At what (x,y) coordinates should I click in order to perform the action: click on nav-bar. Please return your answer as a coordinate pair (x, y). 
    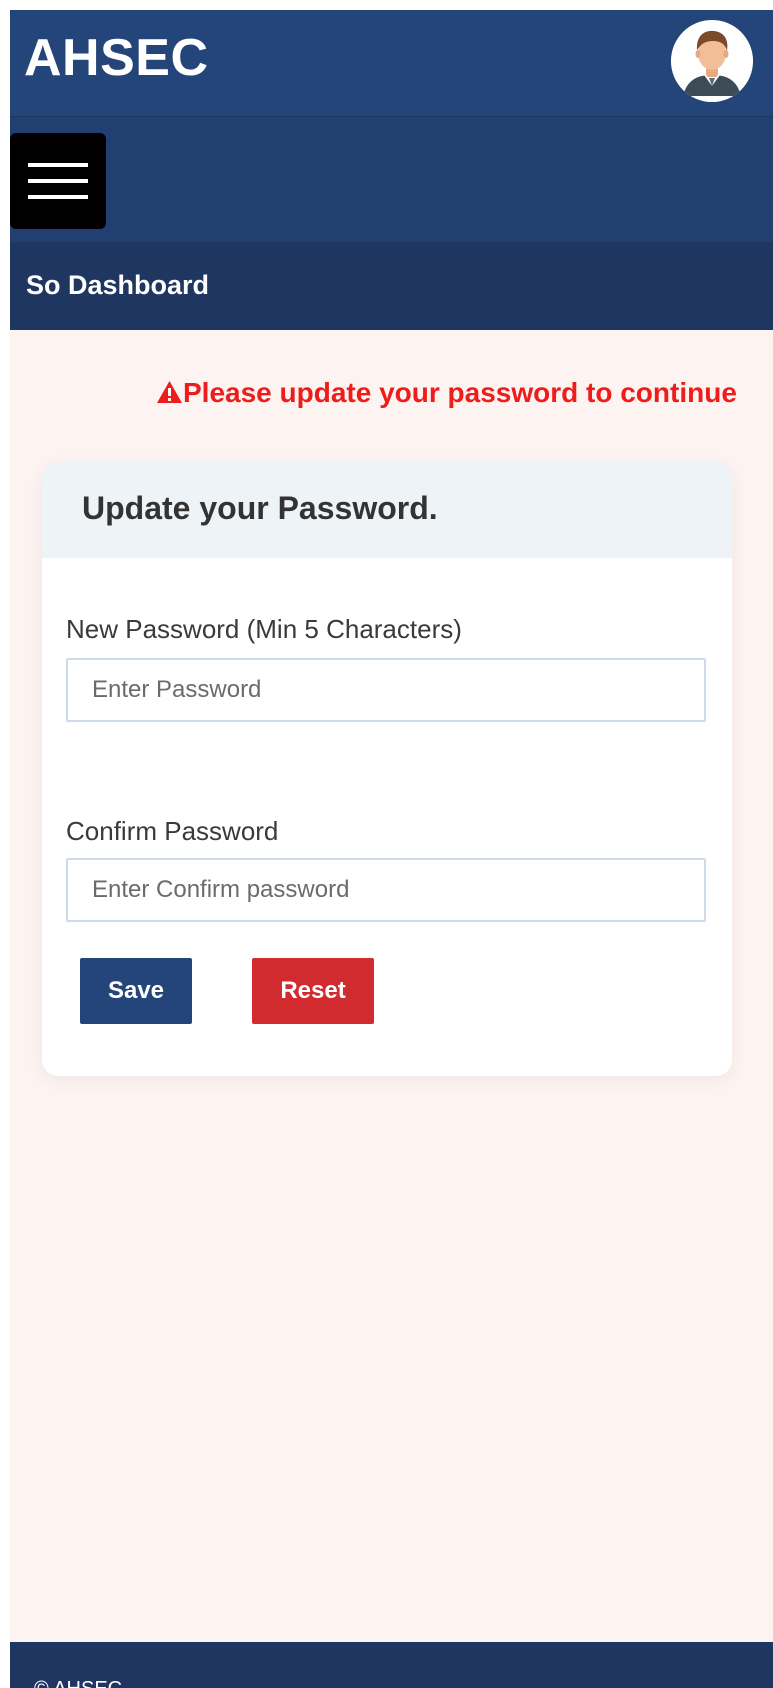
    Looking at the image, I should click on (391, 184).